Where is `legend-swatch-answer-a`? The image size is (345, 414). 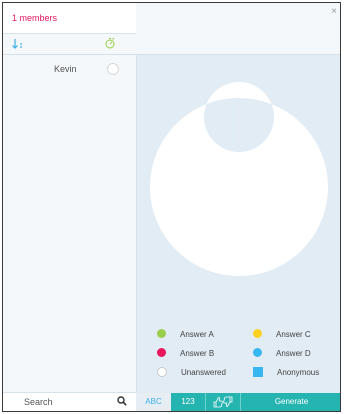
legend-swatch-answer-a is located at coordinates (161, 334).